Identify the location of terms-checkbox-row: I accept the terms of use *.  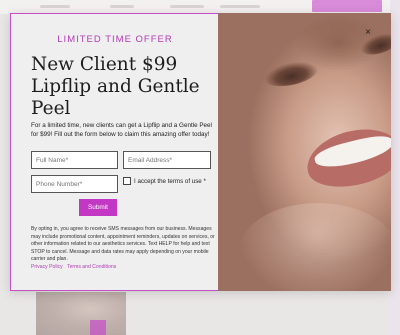
(171, 181).